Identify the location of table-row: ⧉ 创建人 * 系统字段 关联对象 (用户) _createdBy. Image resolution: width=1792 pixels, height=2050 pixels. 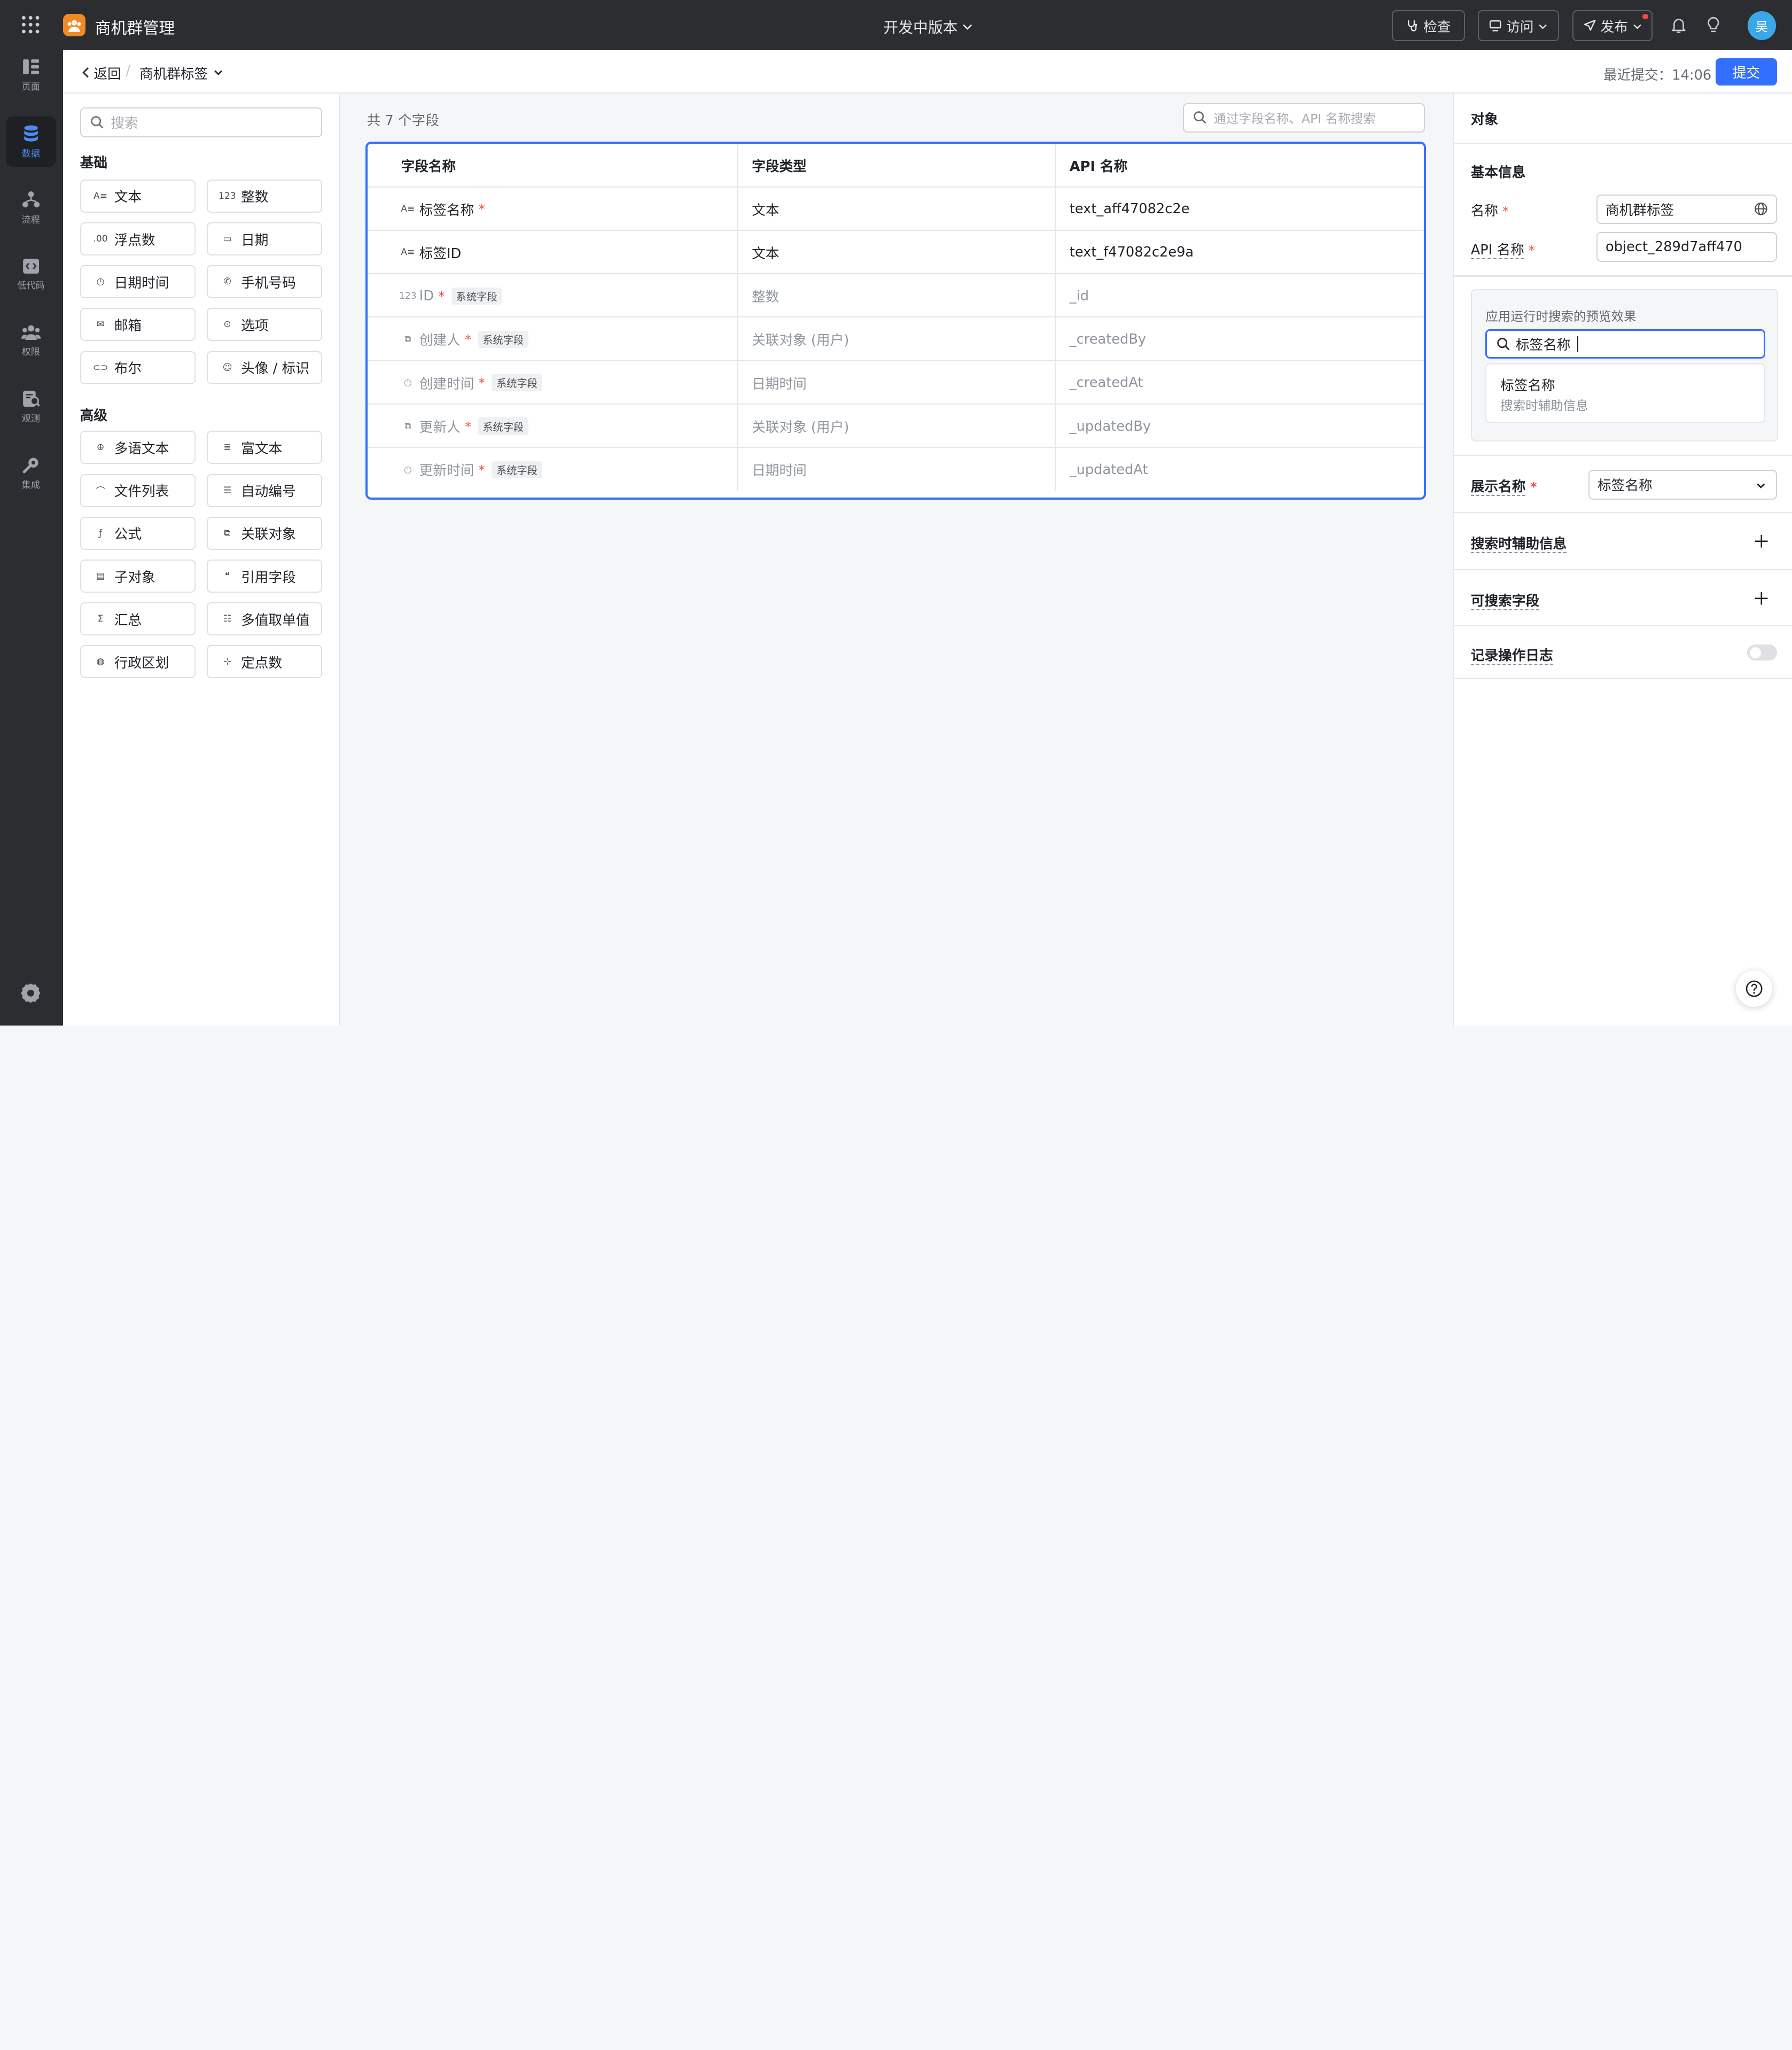
(896, 339).